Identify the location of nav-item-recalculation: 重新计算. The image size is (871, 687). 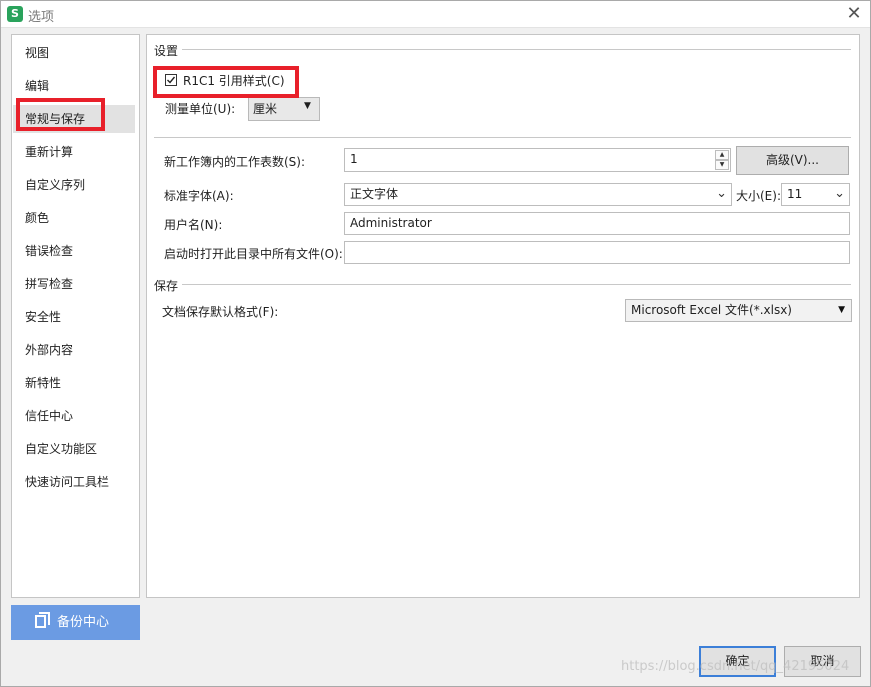
(74, 152).